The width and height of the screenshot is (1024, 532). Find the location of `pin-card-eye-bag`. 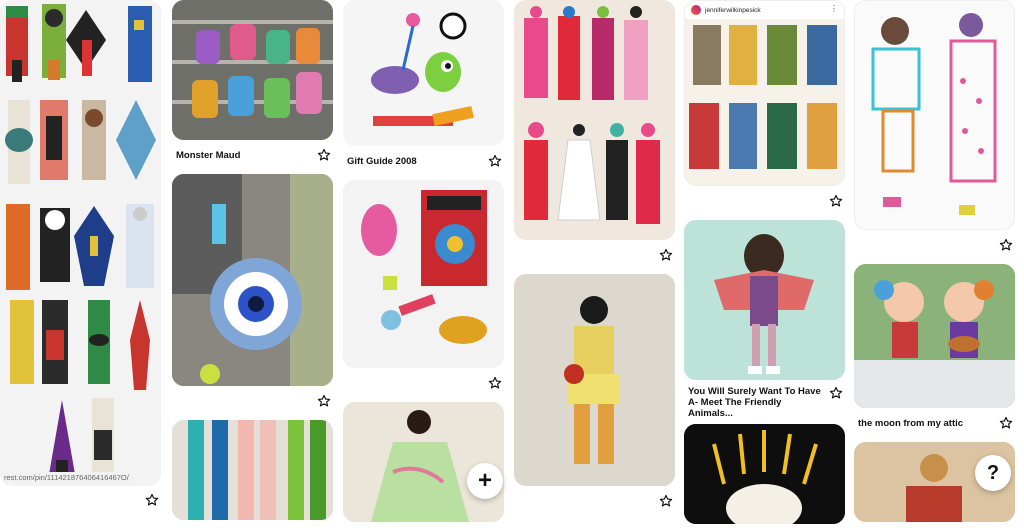

pin-card-eye-bag is located at coordinates (252, 293).